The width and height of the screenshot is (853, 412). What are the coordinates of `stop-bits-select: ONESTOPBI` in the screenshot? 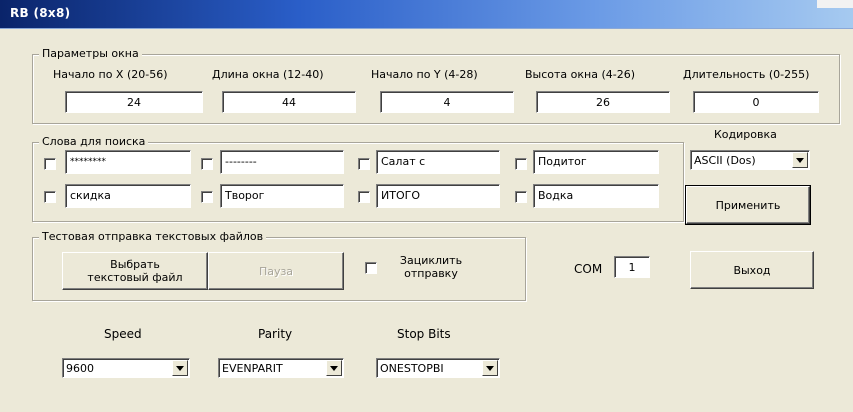 It's located at (438, 368).